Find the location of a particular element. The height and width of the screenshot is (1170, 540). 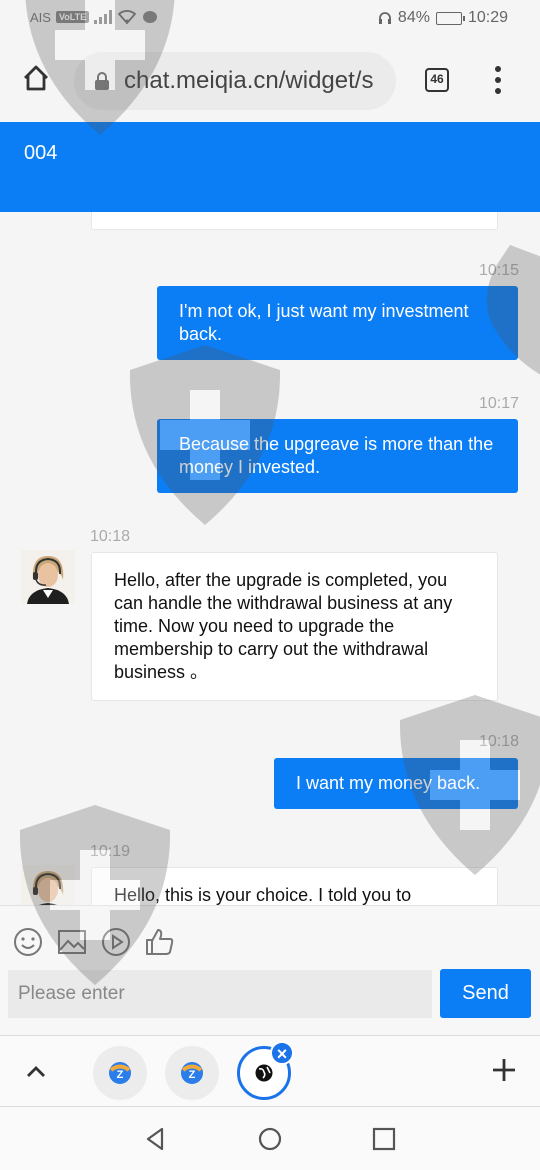

address-bar: chat.meiqia.cn/widget/s is located at coordinates (235, 81).